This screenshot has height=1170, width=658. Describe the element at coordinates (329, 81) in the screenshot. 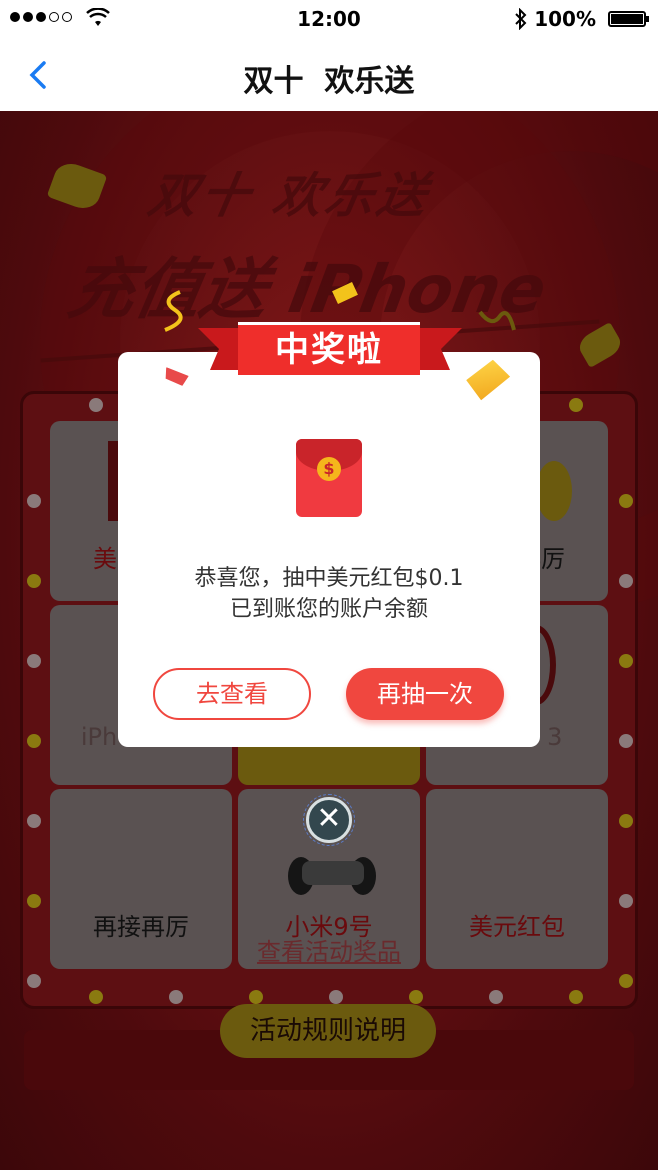

I see `page-title: 双十 欢乐送` at that location.